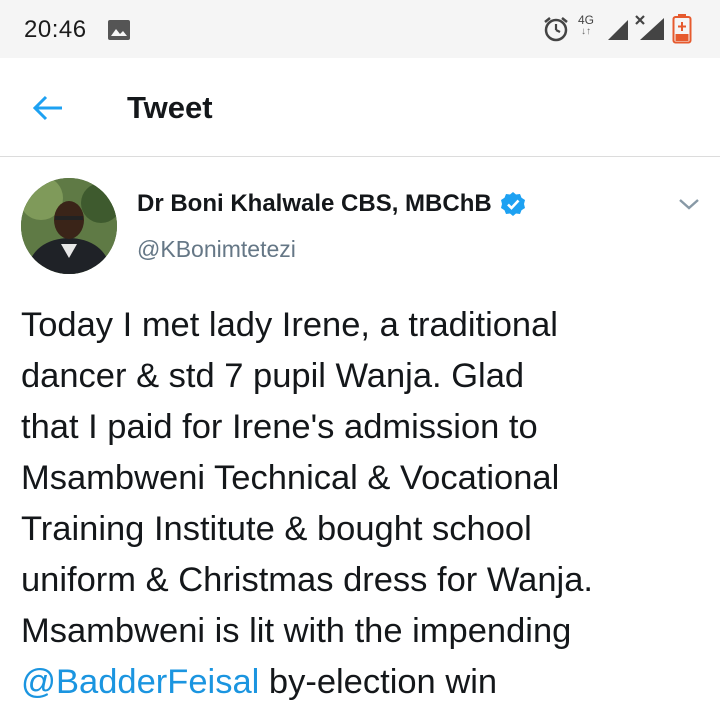 The image size is (720, 718). I want to click on author-name: Dr Boni Khalwale CBS, MBChB, so click(314, 204).